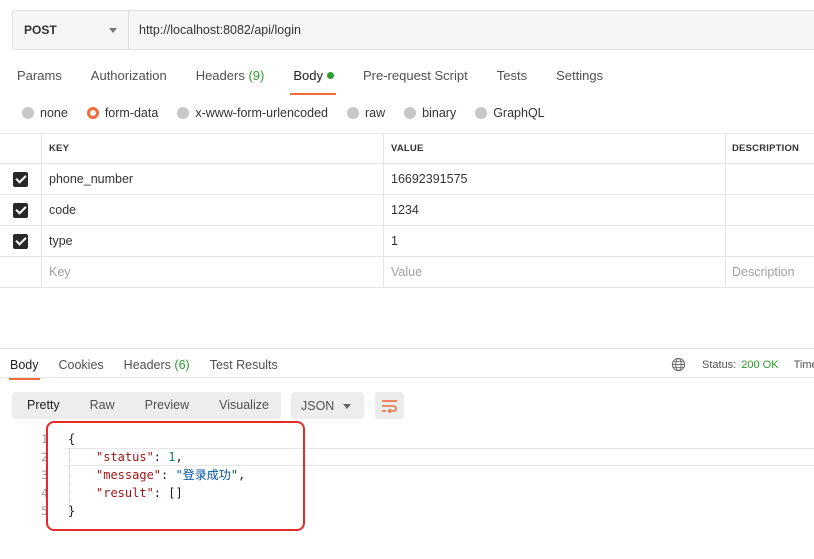  I want to click on table-row: type 1, so click(407, 241).